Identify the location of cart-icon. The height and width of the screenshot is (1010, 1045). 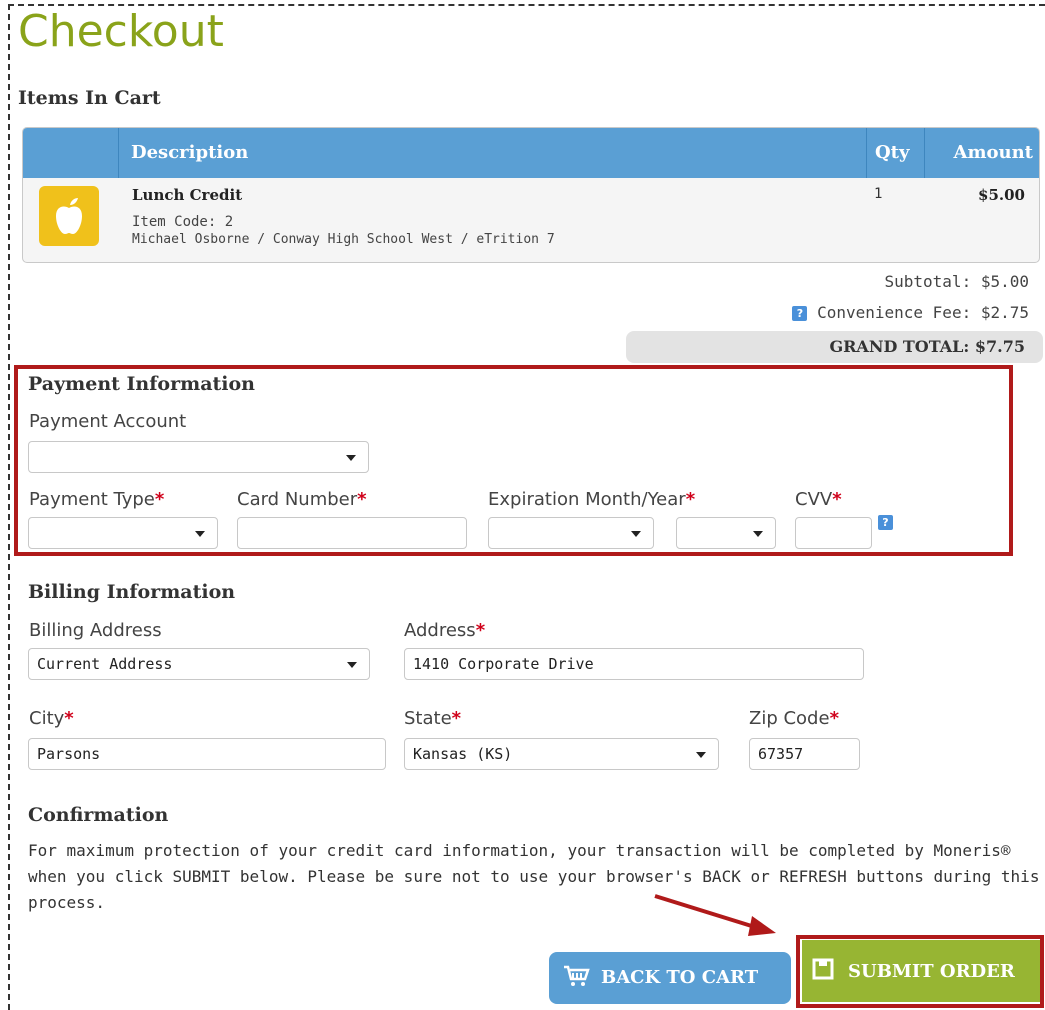
(577, 975).